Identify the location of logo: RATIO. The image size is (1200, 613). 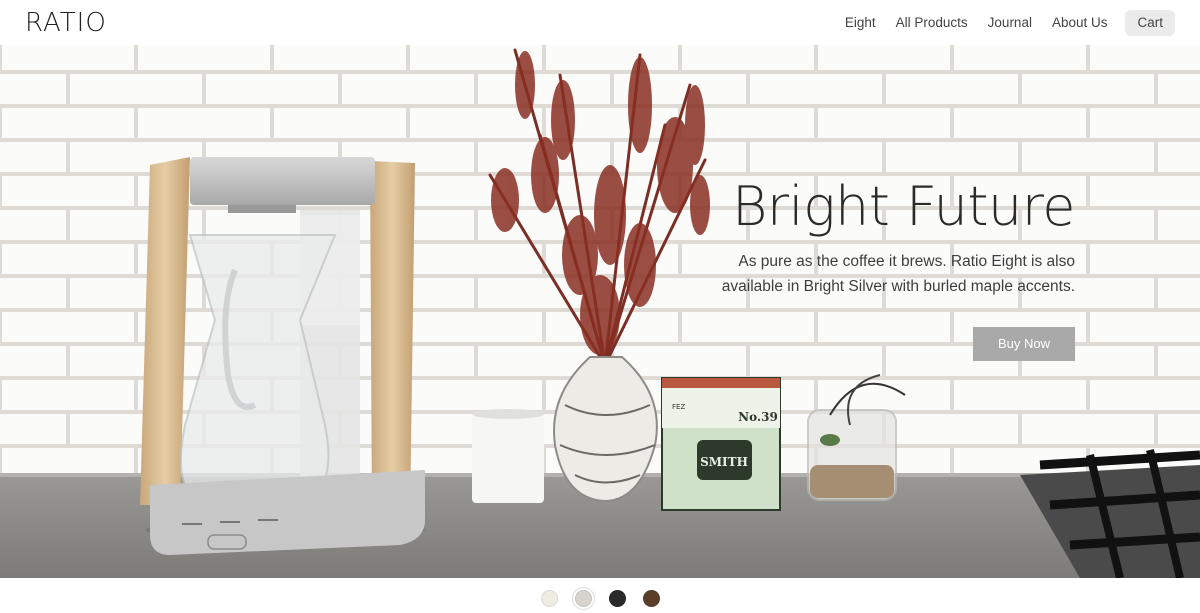
(66, 23).